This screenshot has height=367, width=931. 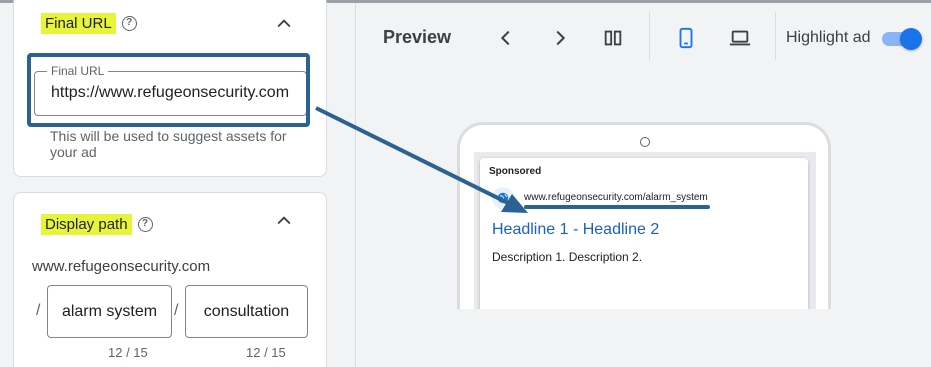 I want to click on highlight-ad-toggle, so click(x=900, y=39).